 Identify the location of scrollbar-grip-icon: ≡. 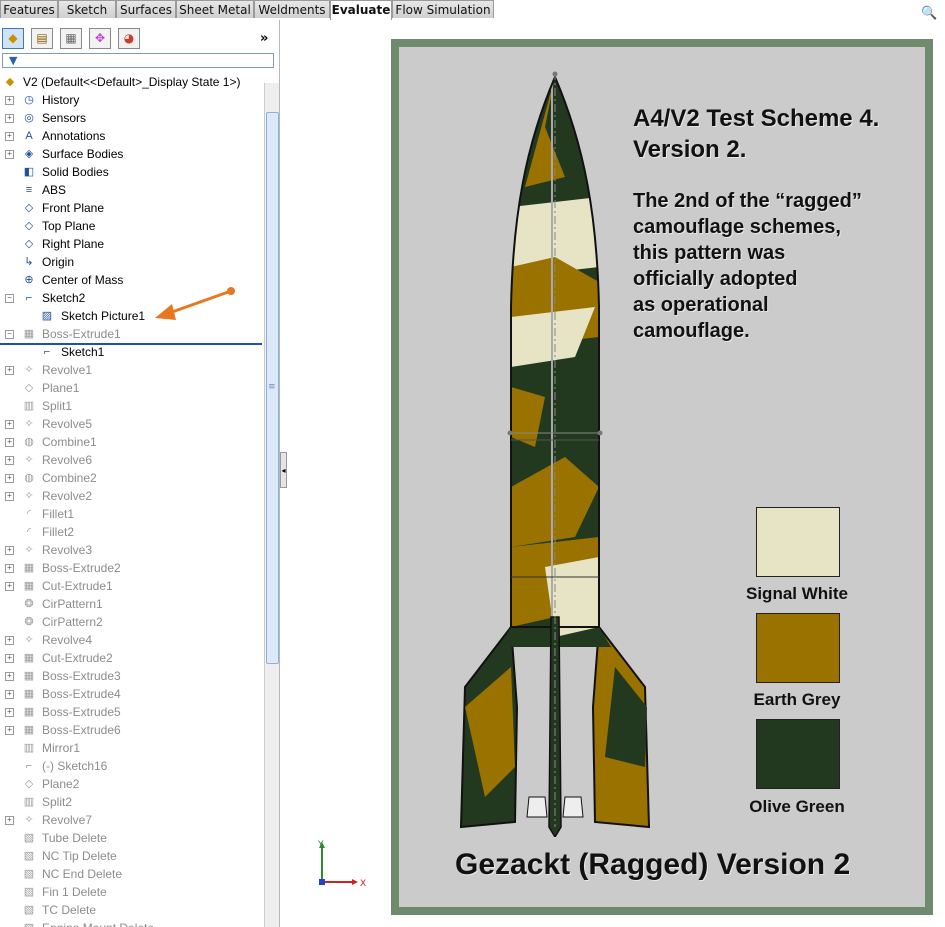
(272, 387).